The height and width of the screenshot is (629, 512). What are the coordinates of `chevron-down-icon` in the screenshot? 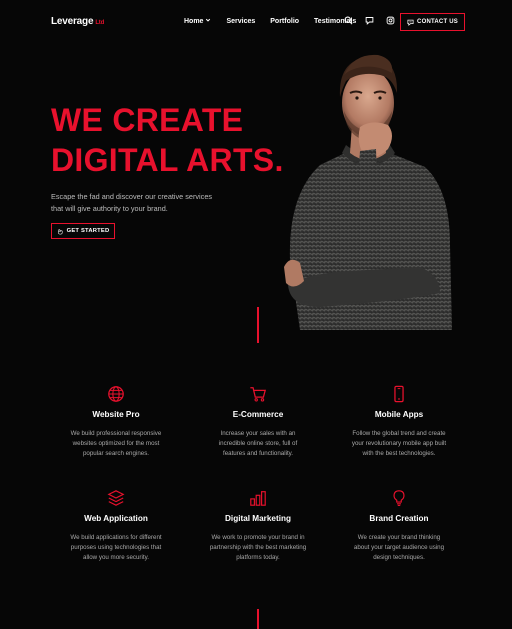 It's located at (208, 21).